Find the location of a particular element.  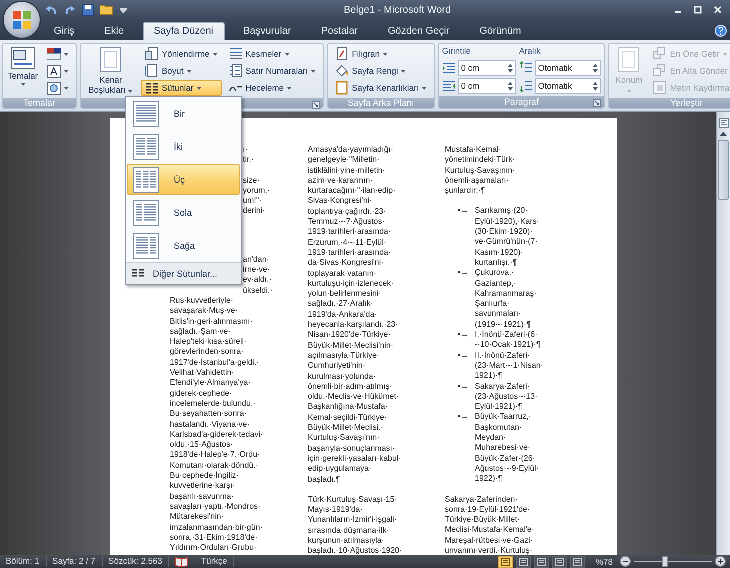

ribbon-menu-button: Satır Numaraları is located at coordinates (272, 71).